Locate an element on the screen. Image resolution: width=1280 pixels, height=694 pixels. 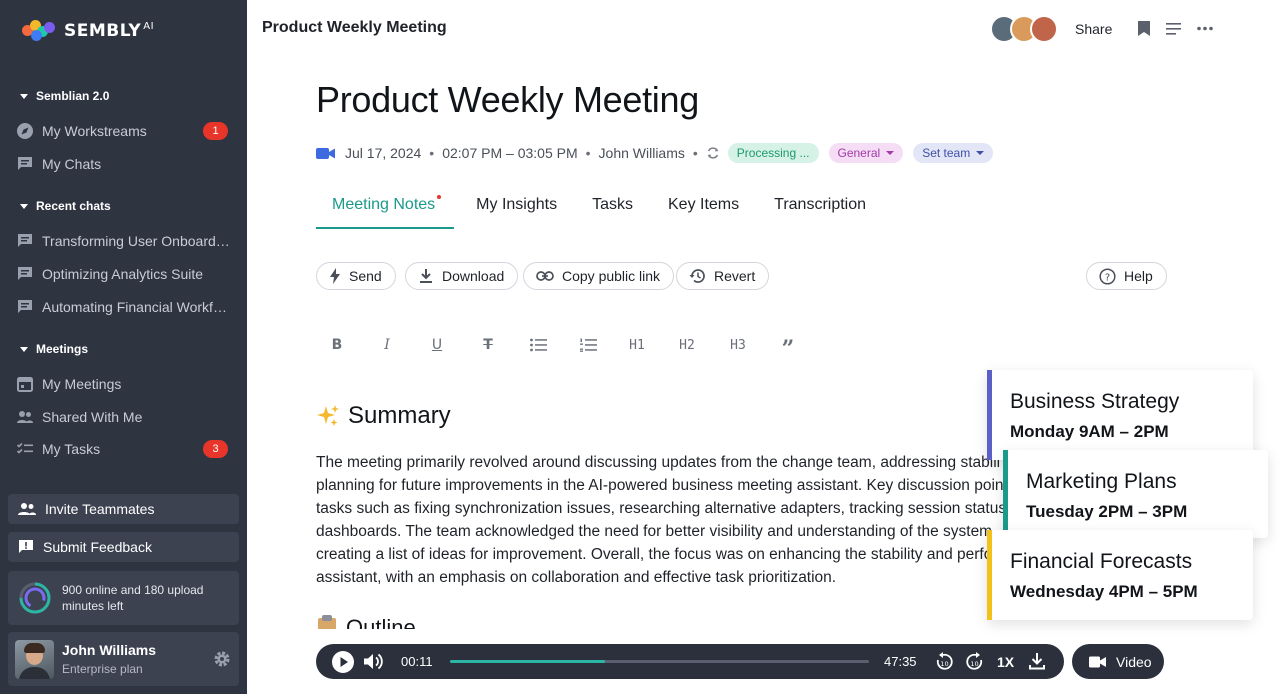
playback-speed-button: 1X is located at coordinates (1005, 662).